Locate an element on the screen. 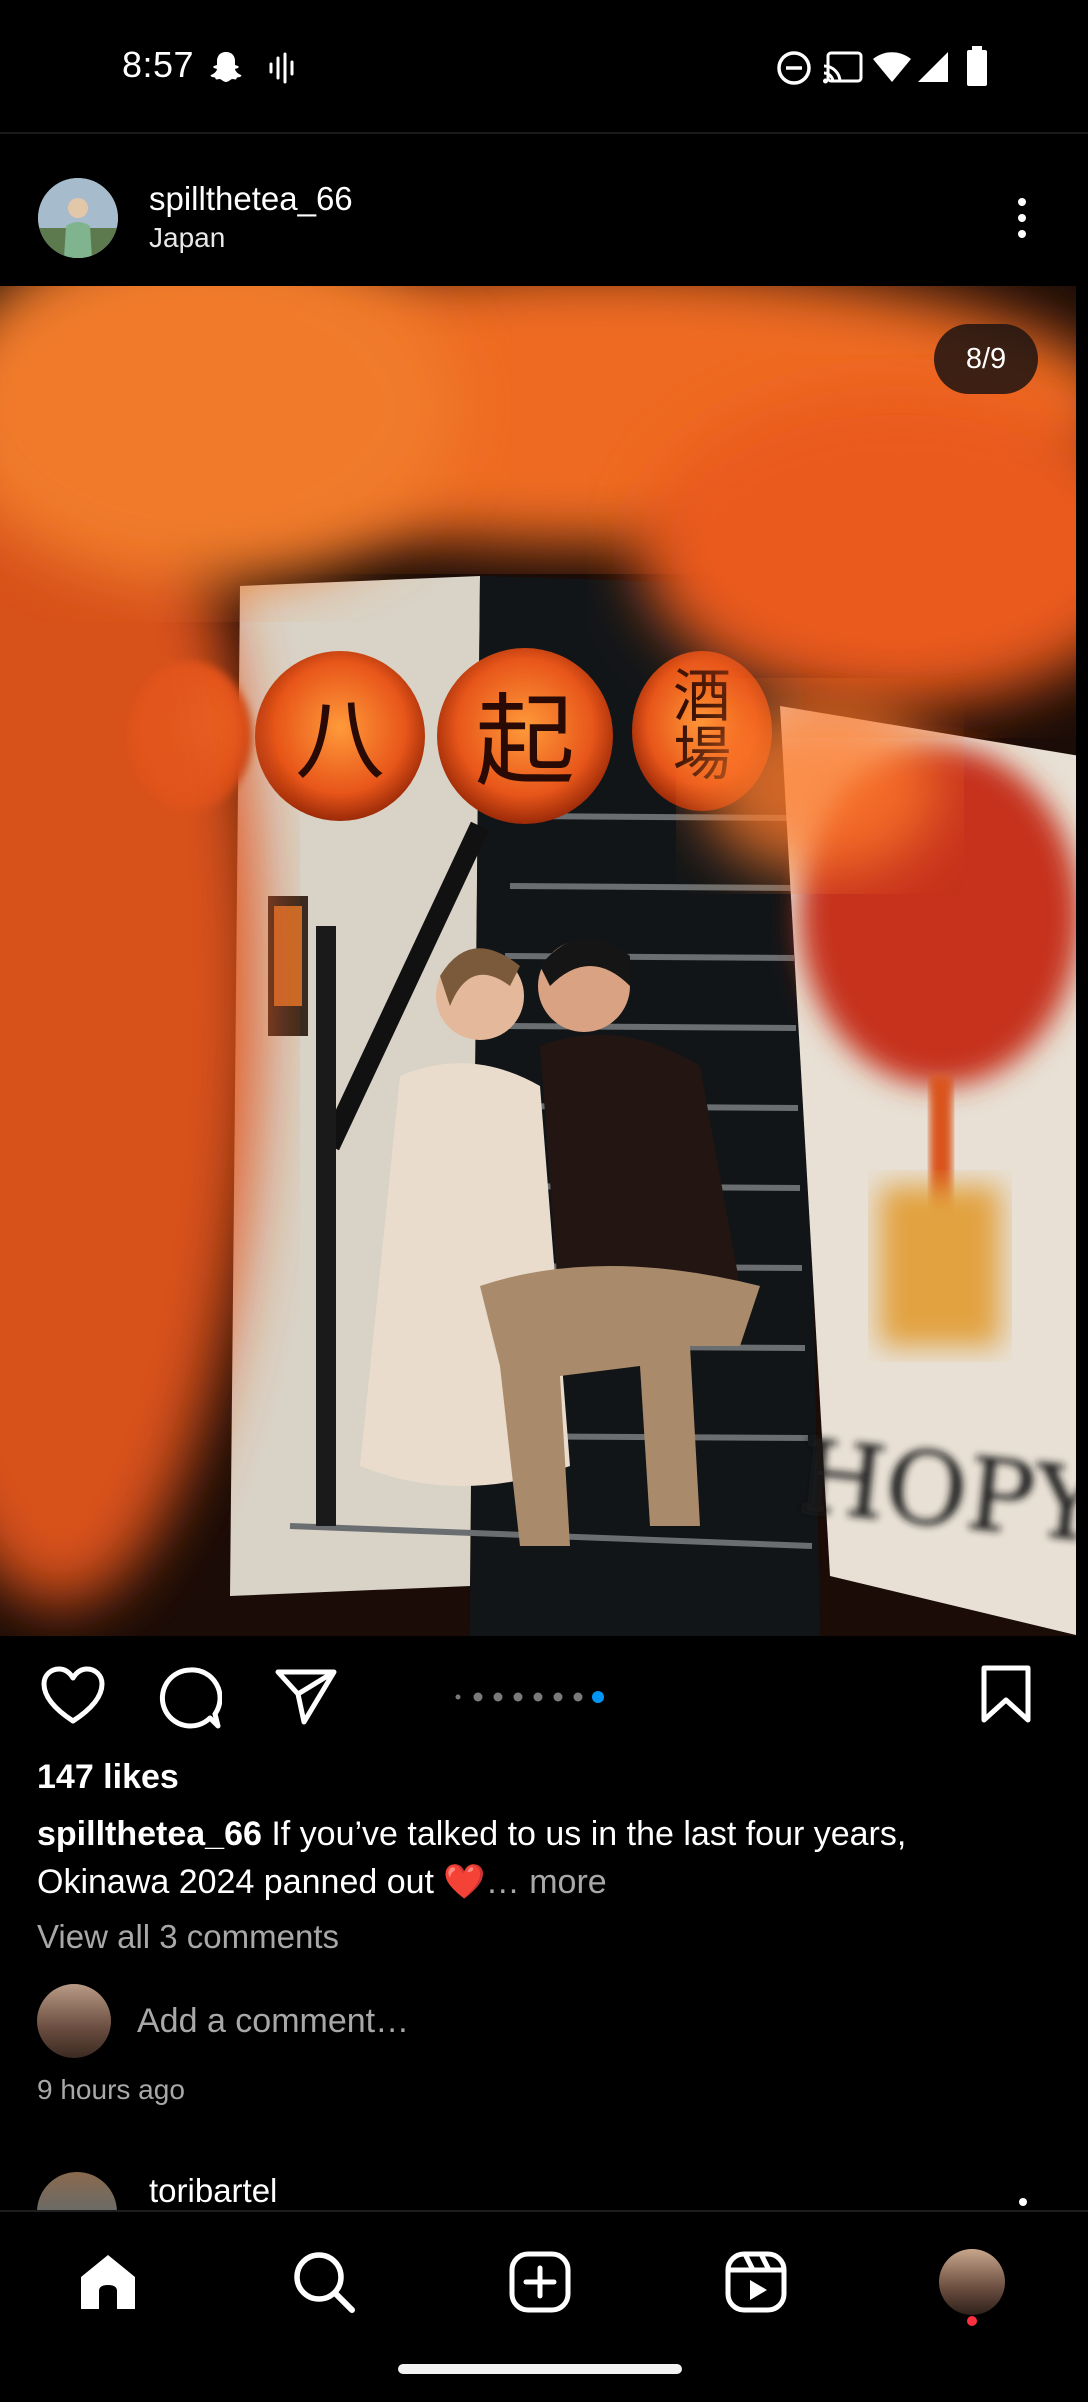 Image resolution: width=1088 pixels, height=2402 pixels. gesture-home-indicator is located at coordinates (540, 2369).